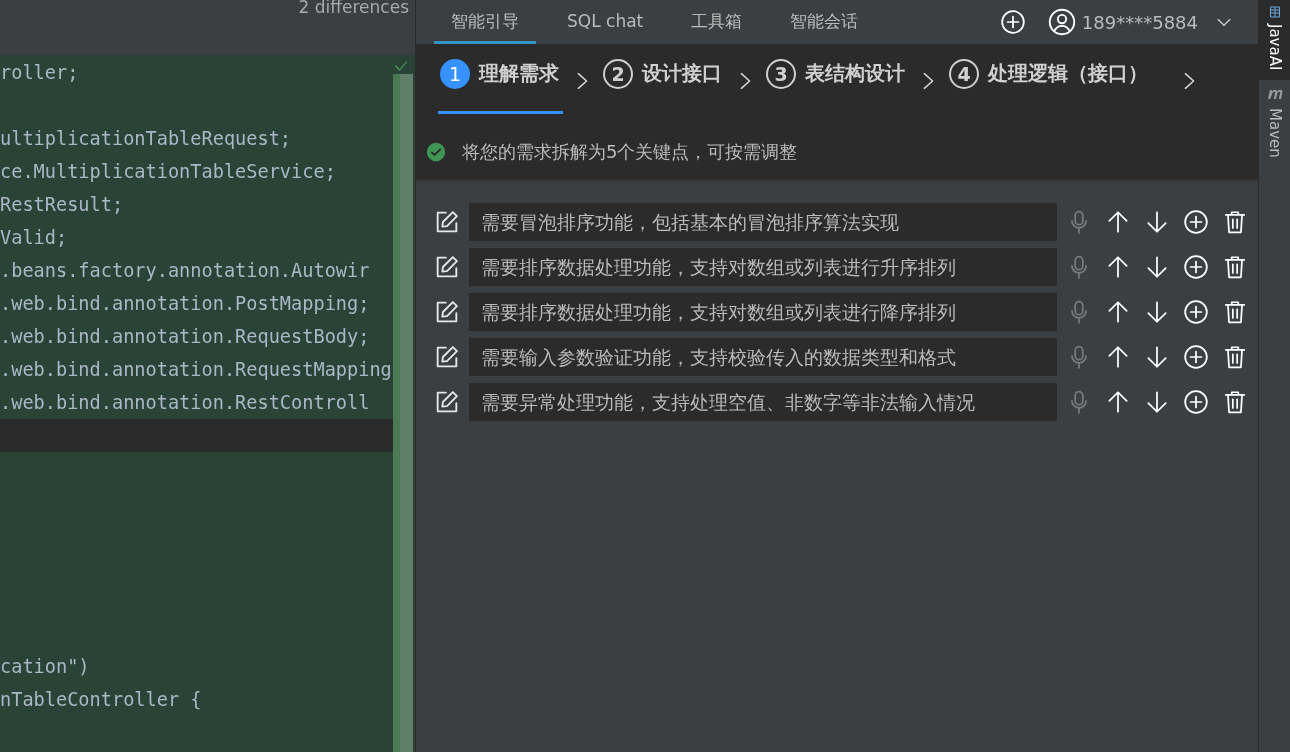 Image resolution: width=1290 pixels, height=752 pixels. What do you see at coordinates (763, 357) in the screenshot?
I see `point-field: 需要输入参数验证功能，支持校验传入的数据类型和格式` at bounding box center [763, 357].